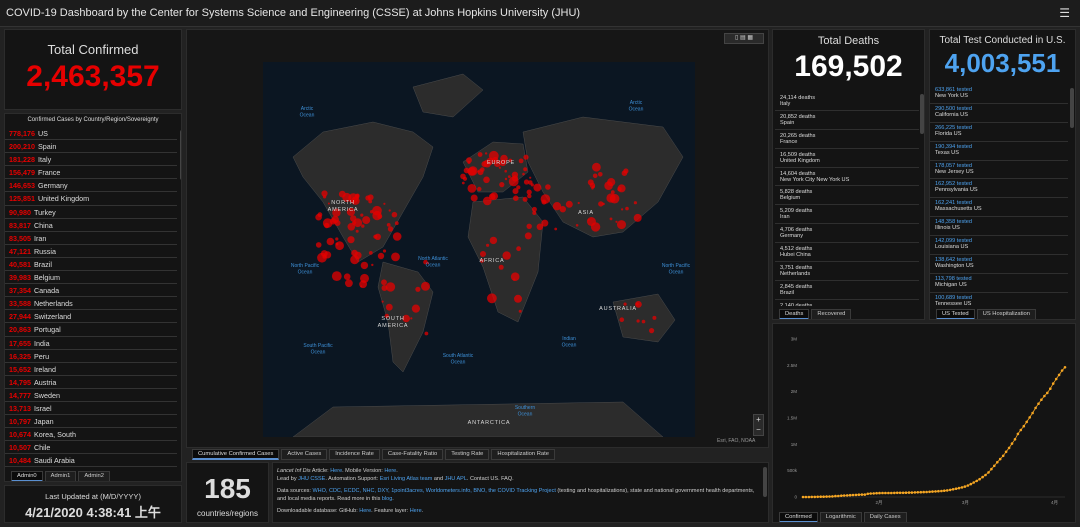  I want to click on country-row: 20,863 Portugal, so click(91, 330).